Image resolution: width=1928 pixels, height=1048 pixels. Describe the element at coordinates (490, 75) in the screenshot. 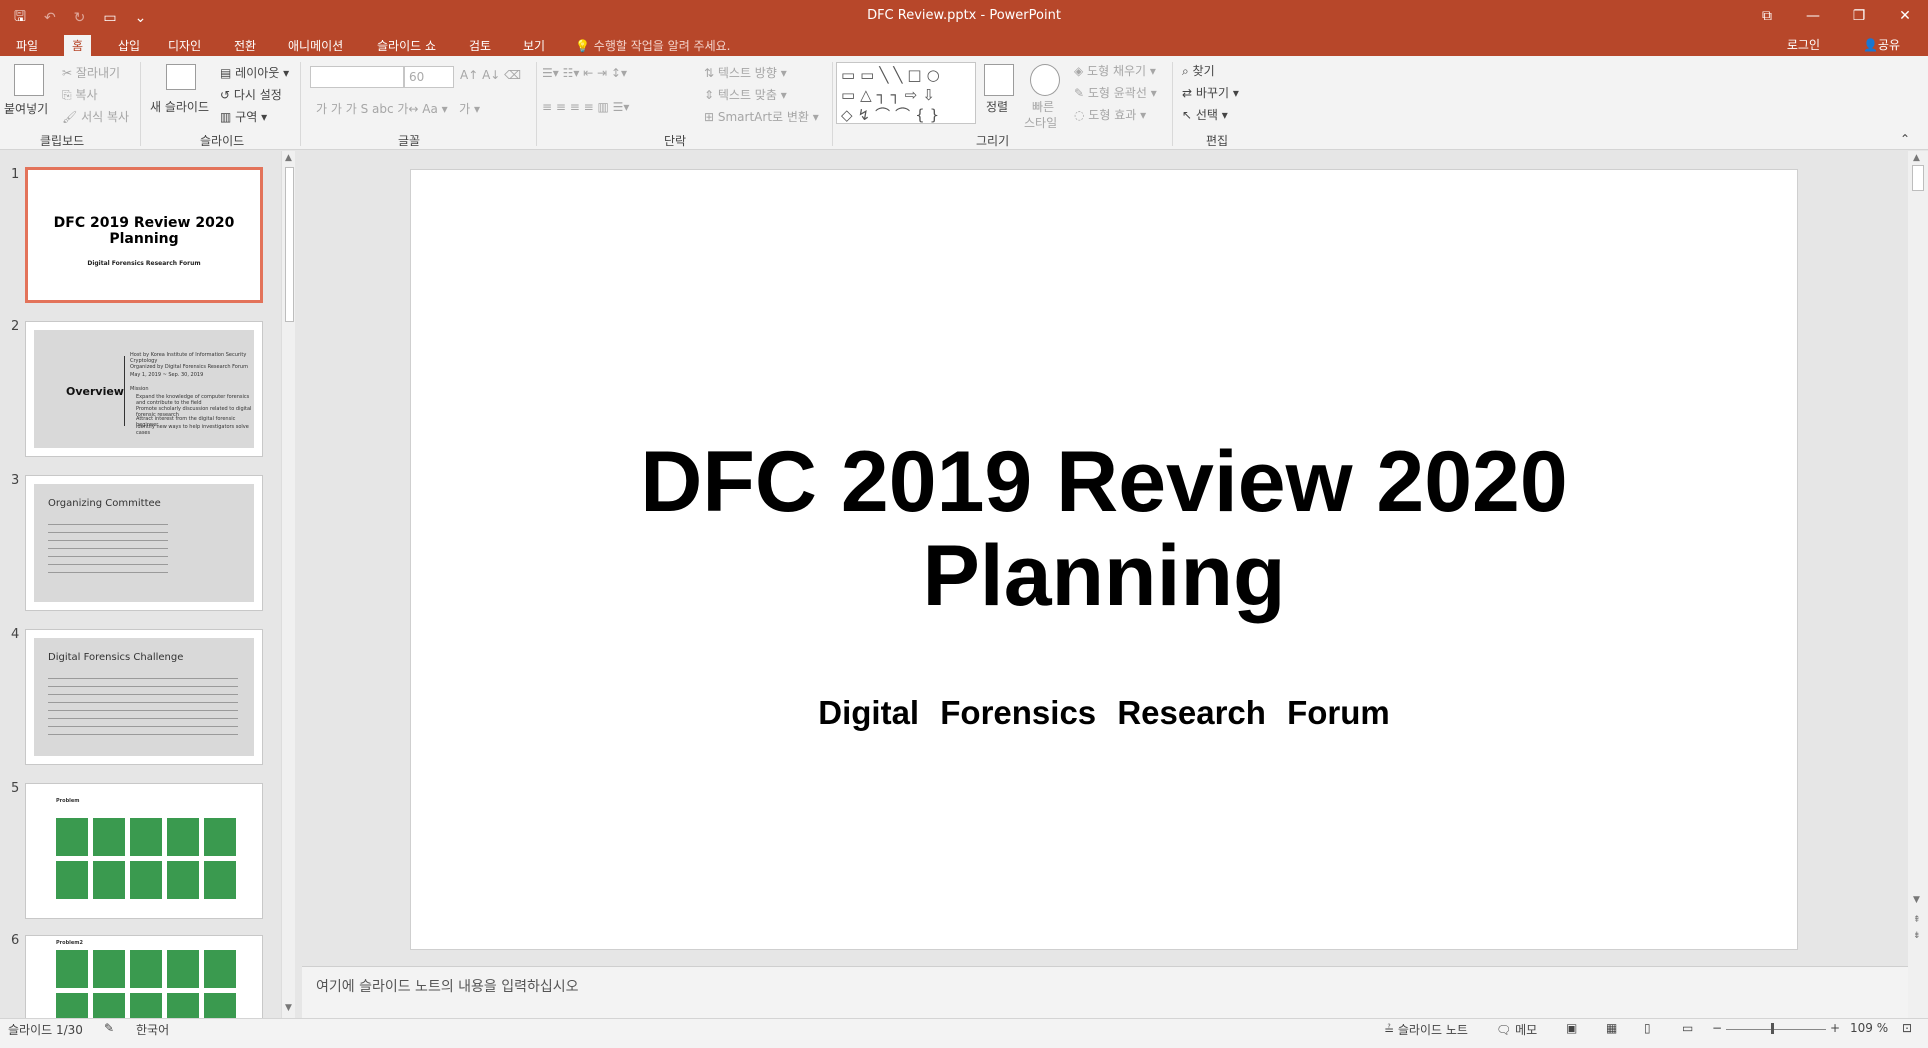

I see `grow-font-icon: A↑ A↓ ⌫` at that location.